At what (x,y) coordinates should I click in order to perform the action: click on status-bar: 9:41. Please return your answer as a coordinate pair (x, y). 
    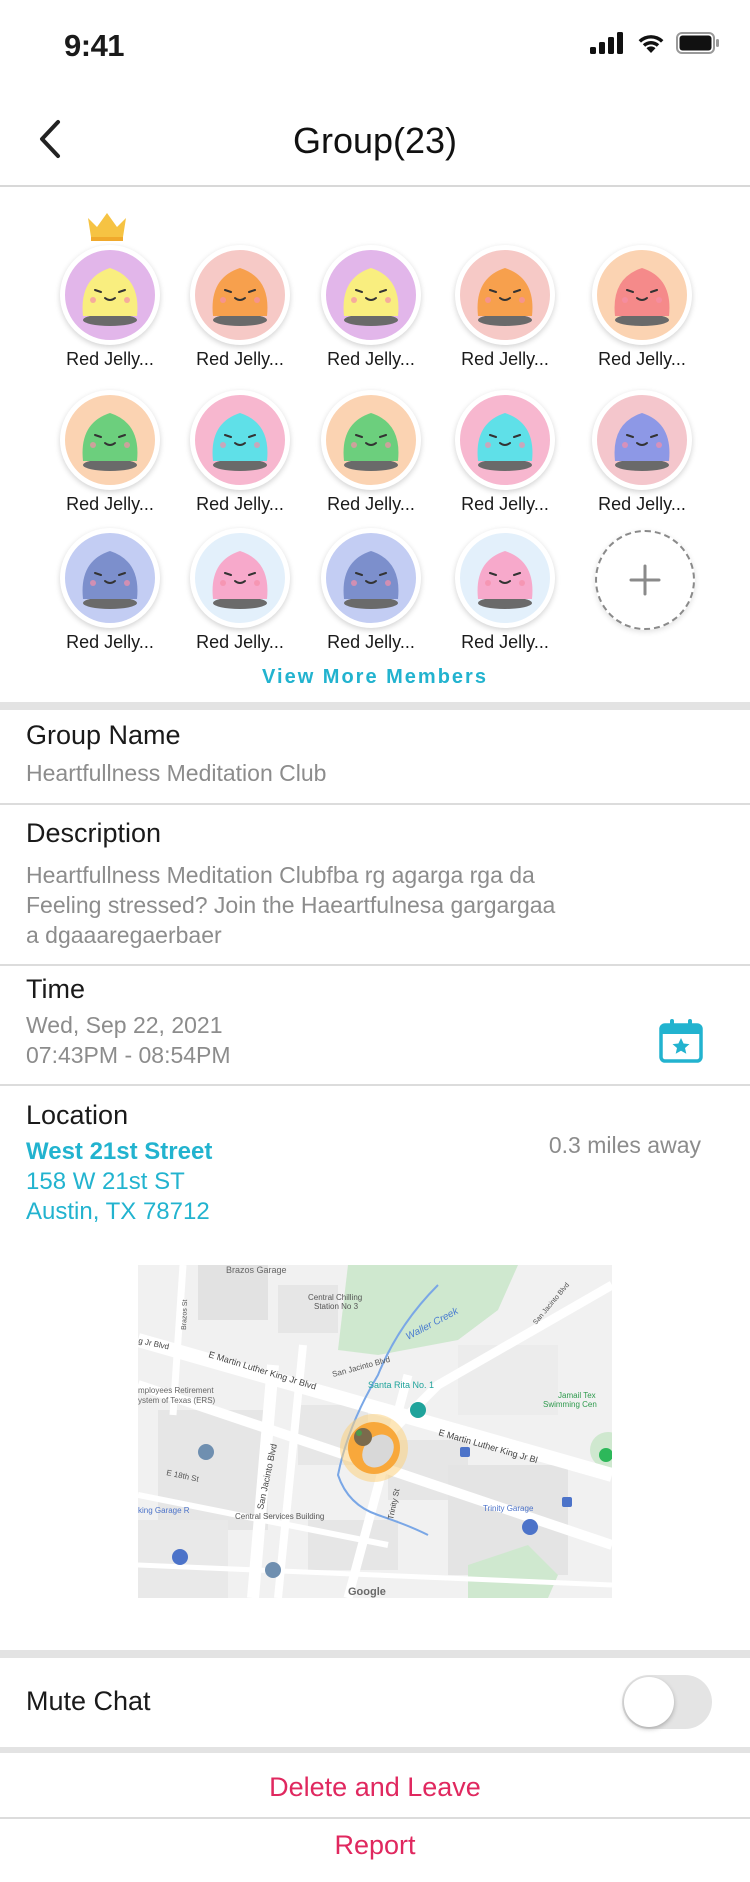
    Looking at the image, I should click on (375, 46).